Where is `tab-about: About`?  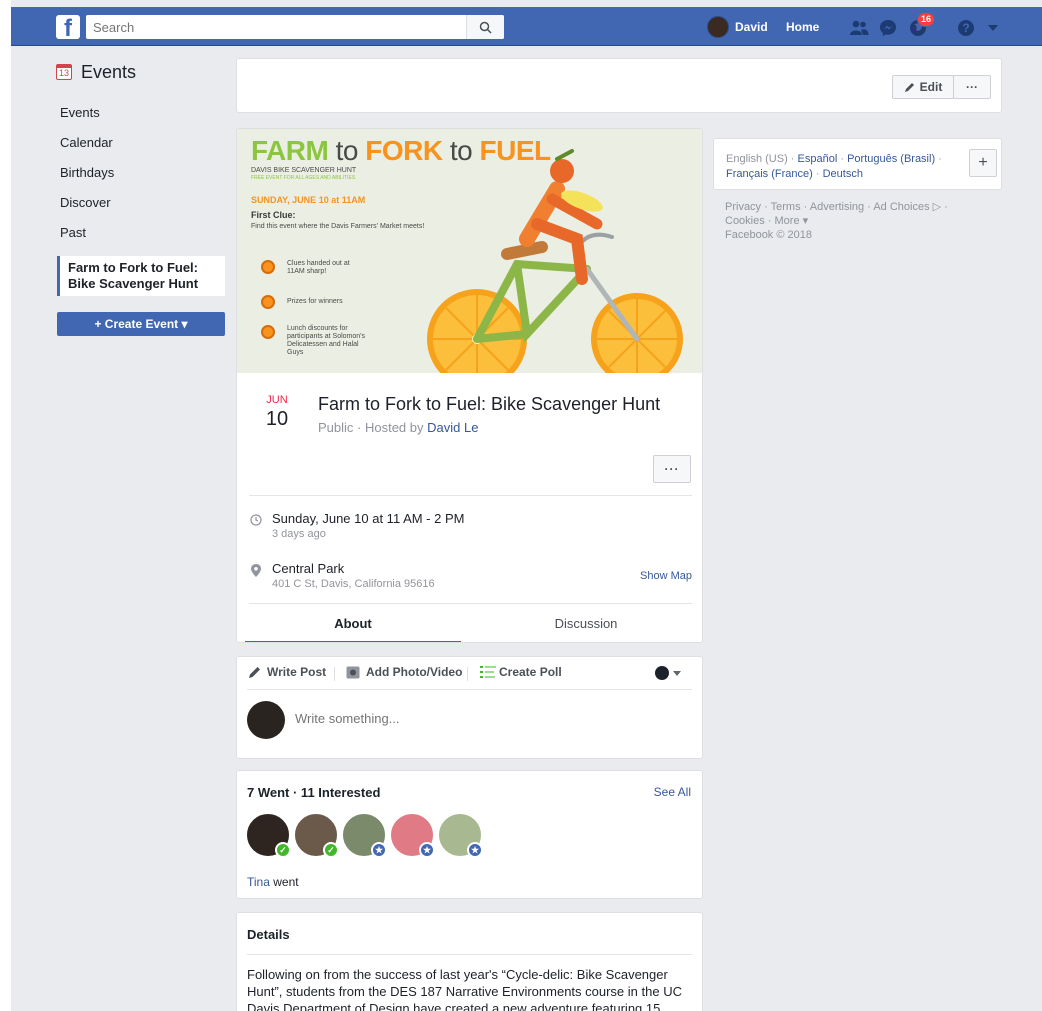 tab-about: About is located at coordinates (353, 623).